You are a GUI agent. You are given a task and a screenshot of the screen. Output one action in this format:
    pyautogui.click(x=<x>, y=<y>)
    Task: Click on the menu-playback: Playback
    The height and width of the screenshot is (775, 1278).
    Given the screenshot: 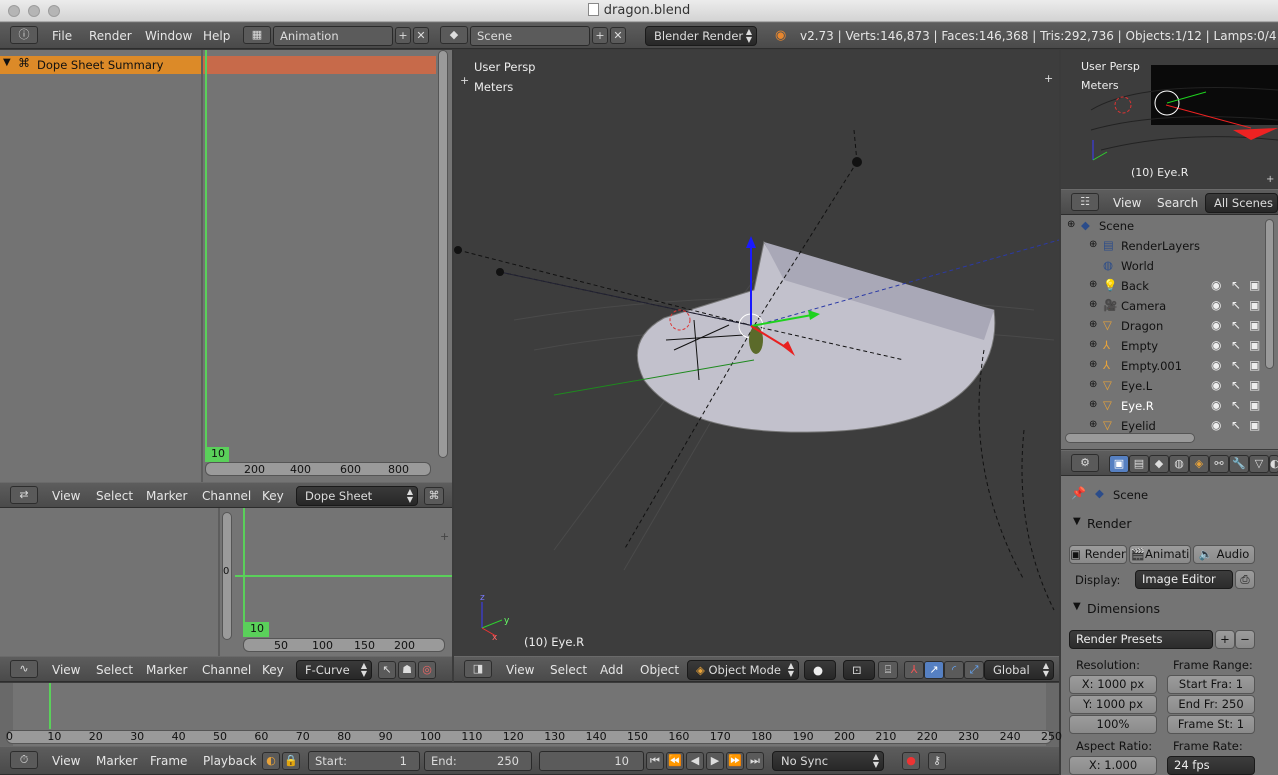 What is the action you would take?
    pyautogui.click(x=230, y=761)
    